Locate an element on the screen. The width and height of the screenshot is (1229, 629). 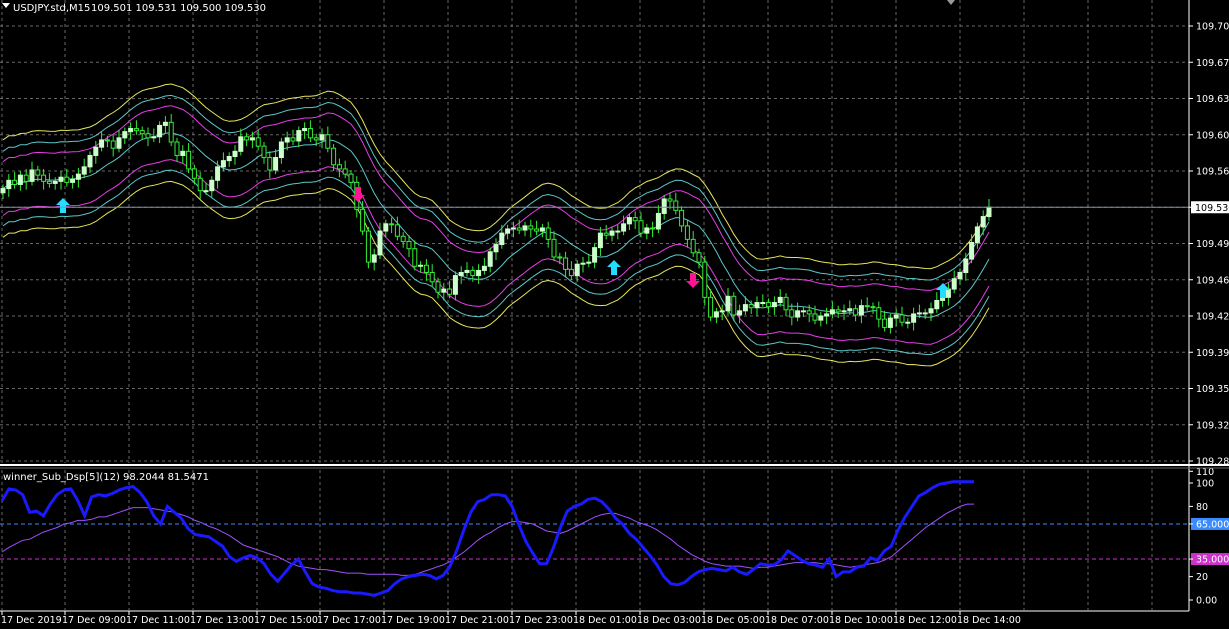
current-price-label: 109.530 is located at coordinates (1212, 208).